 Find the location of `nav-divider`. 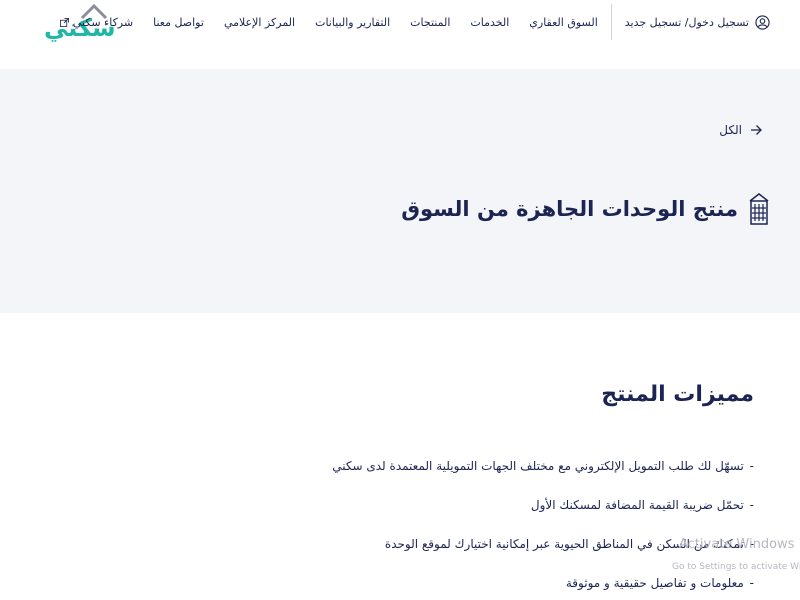

nav-divider is located at coordinates (611, 22).